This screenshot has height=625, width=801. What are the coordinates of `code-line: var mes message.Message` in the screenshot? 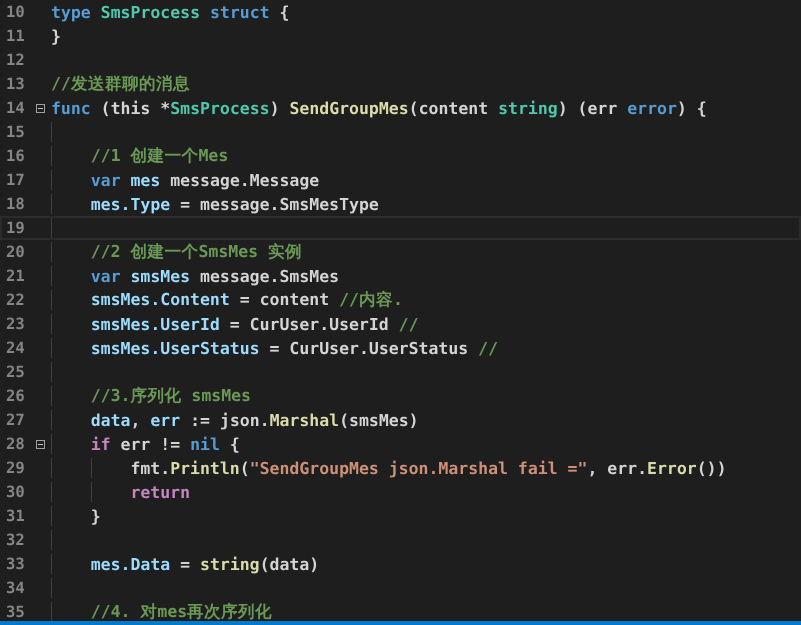 It's located at (205, 180).